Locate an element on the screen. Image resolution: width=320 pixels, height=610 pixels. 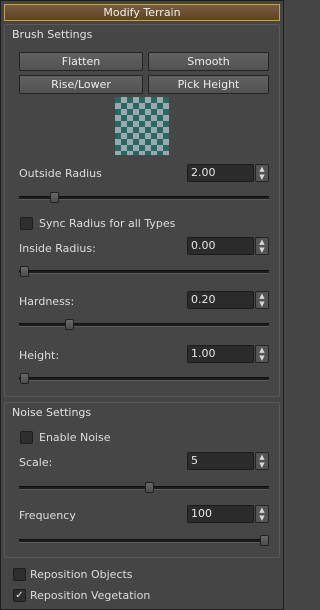
scale-field: 5 is located at coordinates (220, 461).